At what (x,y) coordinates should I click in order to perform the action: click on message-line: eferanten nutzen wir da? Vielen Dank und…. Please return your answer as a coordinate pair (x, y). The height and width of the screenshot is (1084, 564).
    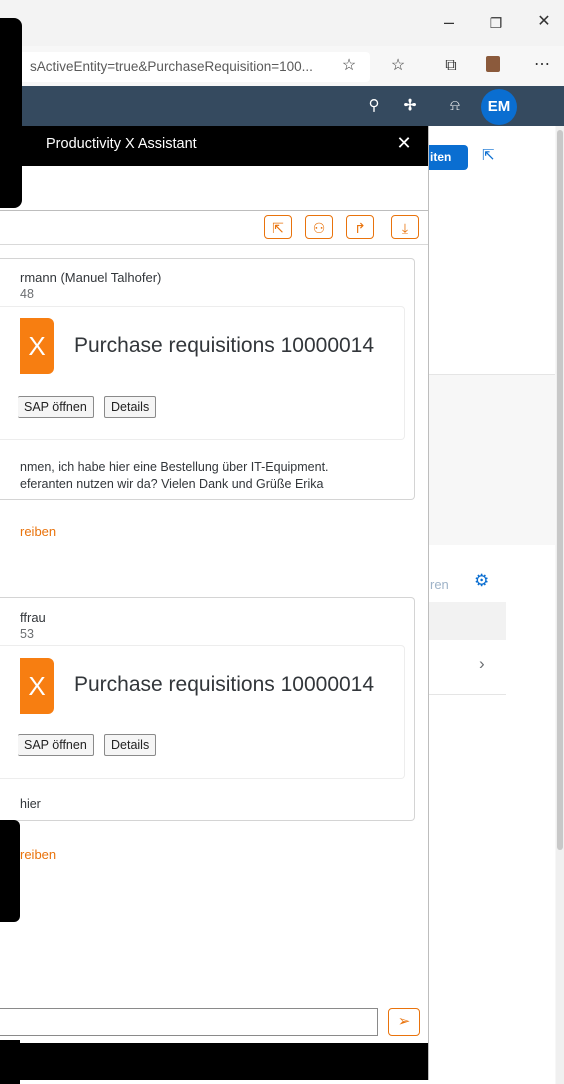
    Looking at the image, I should click on (172, 484).